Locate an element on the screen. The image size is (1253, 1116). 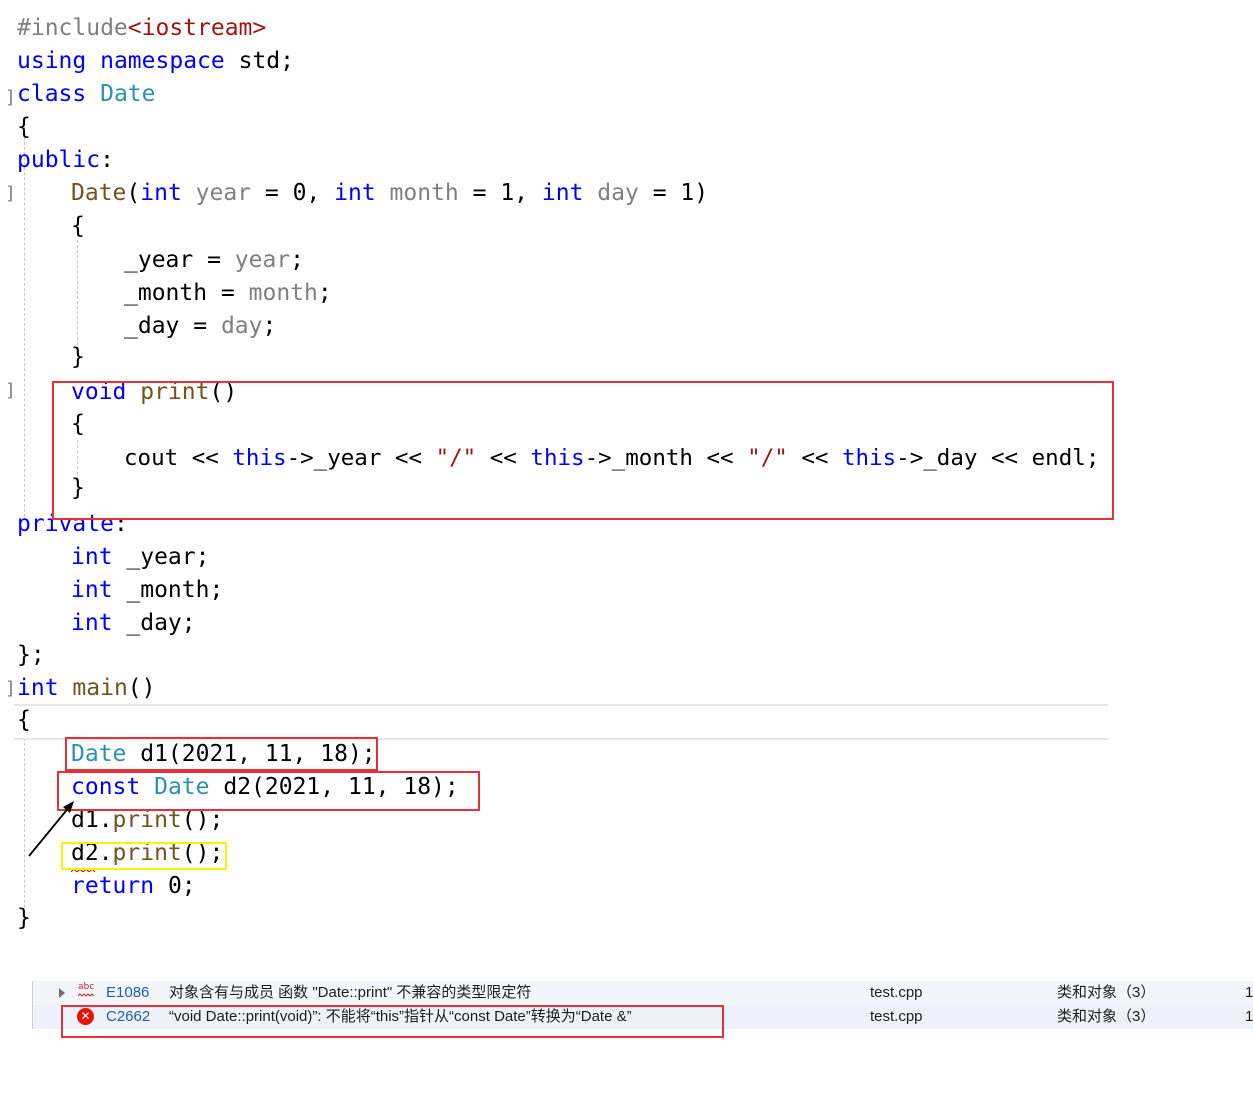
code-line-27: return 0; is located at coordinates (133, 886).